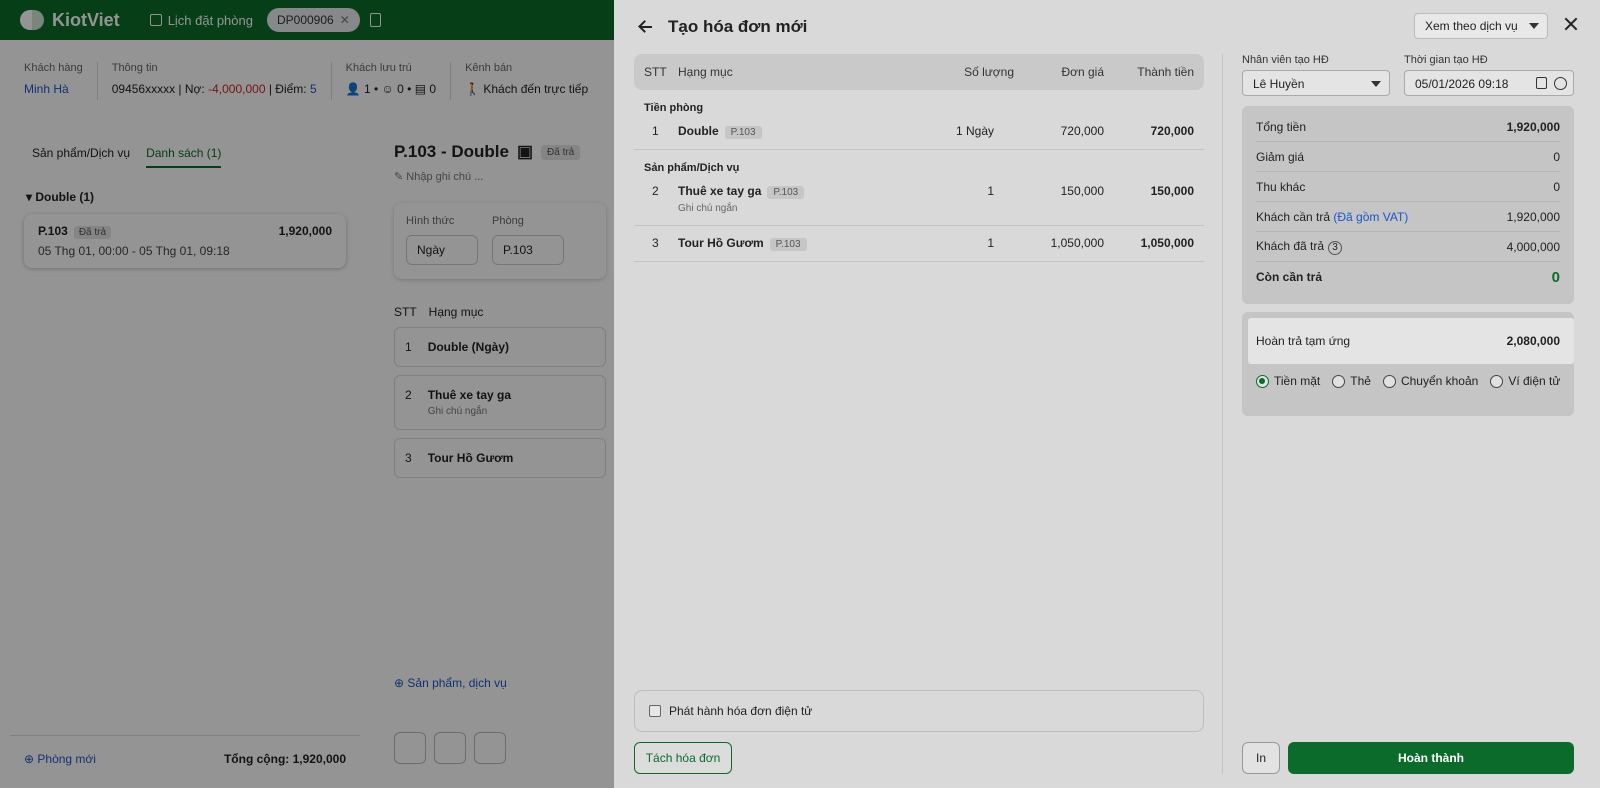  I want to click on other-charges-row: Thu khác 0, so click(1408, 187).